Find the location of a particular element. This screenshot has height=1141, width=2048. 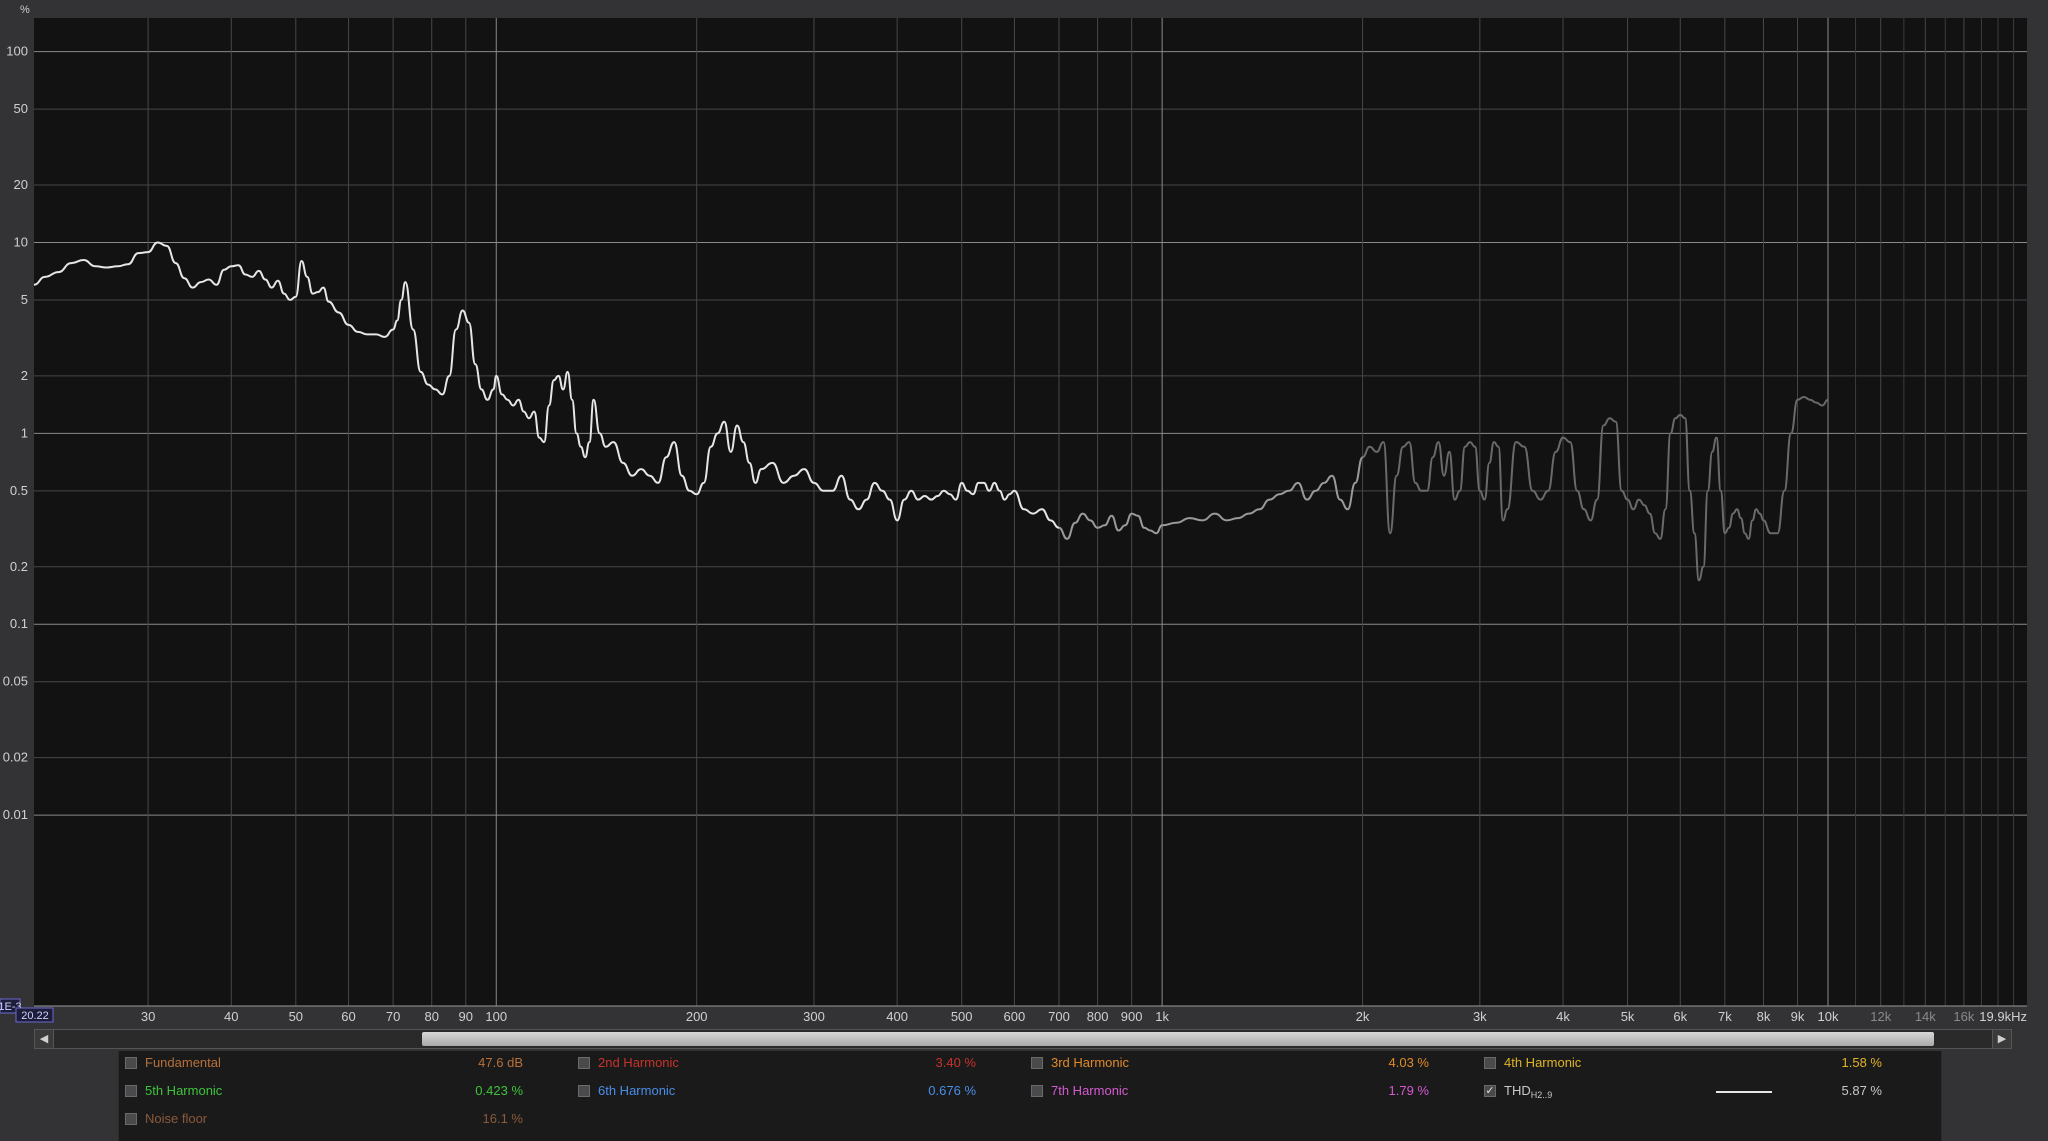

y-tick-label: 0.01 is located at coordinates (15, 814).